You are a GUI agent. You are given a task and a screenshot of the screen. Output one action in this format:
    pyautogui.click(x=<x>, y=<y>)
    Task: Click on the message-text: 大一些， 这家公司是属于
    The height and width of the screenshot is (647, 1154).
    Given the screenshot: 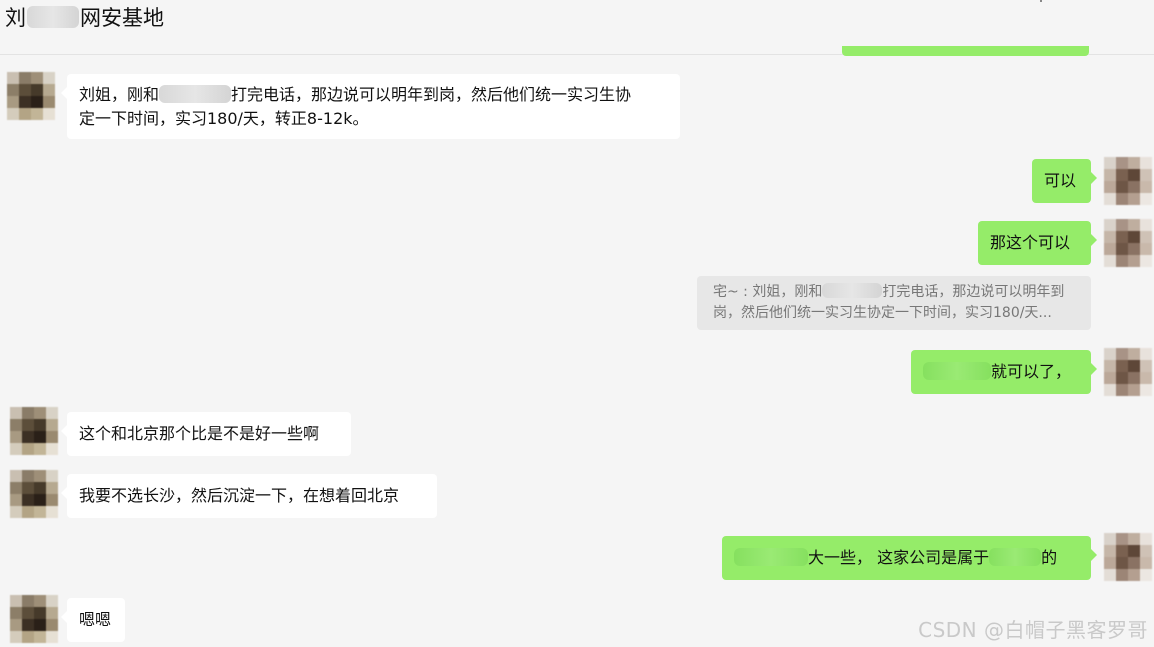 What is the action you would take?
    pyautogui.click(x=899, y=557)
    